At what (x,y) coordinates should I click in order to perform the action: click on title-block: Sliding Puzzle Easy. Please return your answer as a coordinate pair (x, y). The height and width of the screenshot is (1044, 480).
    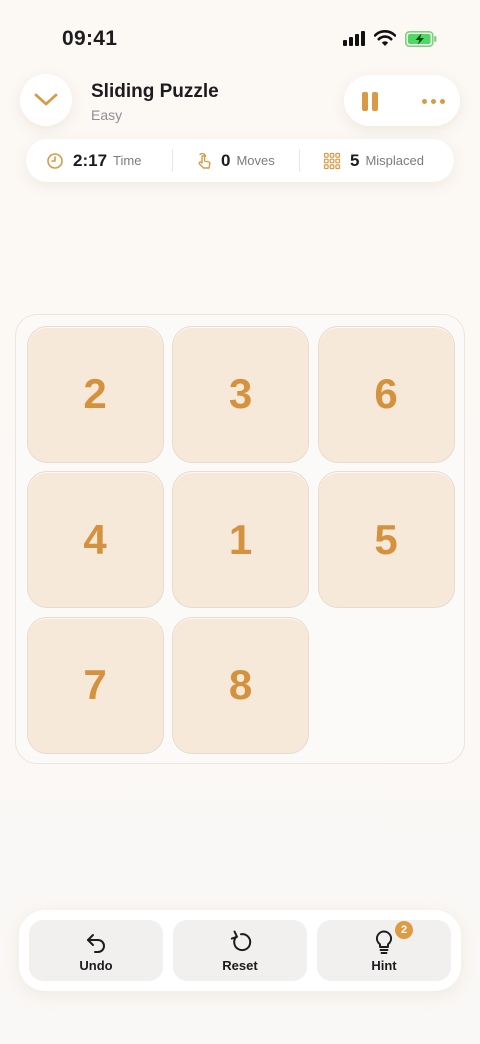
    Looking at the image, I should click on (155, 102).